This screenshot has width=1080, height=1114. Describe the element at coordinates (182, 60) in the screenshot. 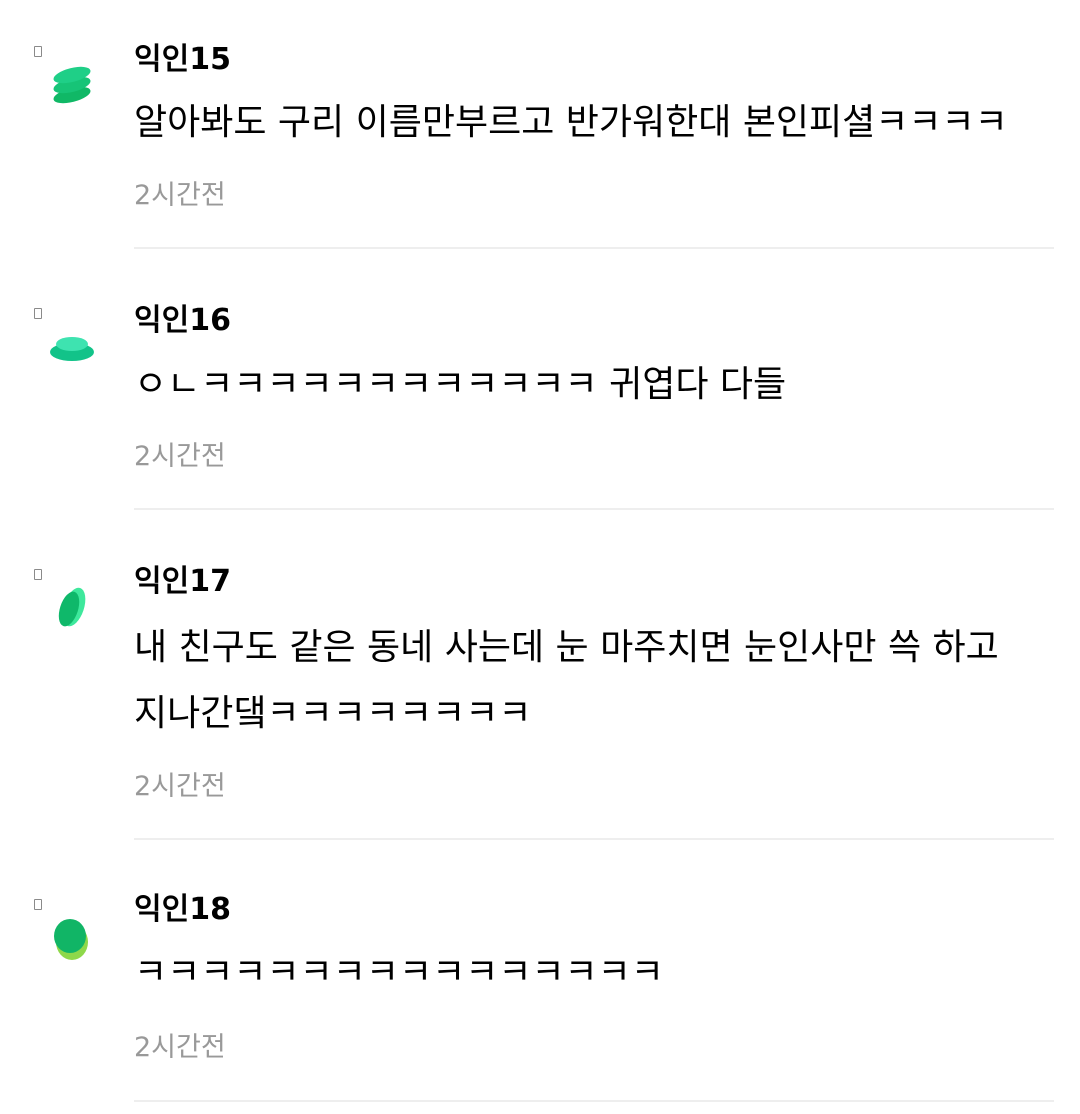

I see `comment-author: 익인15` at that location.